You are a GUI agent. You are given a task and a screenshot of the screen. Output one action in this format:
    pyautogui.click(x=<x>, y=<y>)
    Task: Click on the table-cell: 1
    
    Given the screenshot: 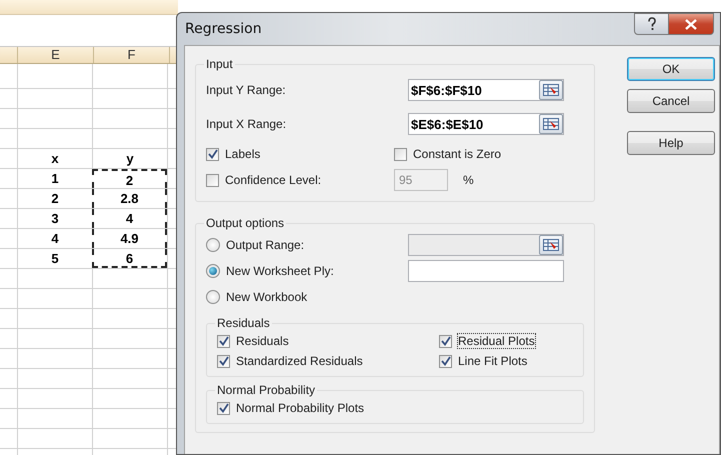 What is the action you would take?
    pyautogui.click(x=54, y=178)
    